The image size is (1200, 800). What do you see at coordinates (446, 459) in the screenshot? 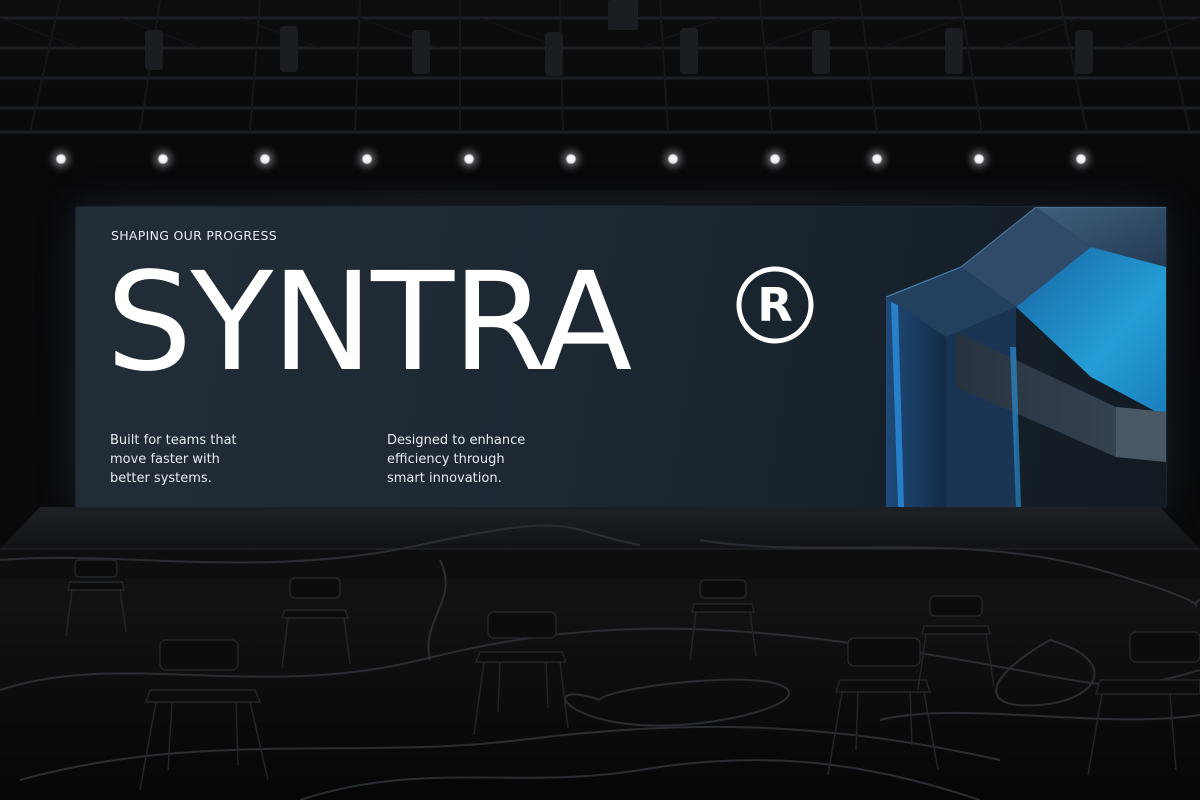
I see `right-copy-line: efficiency through` at bounding box center [446, 459].